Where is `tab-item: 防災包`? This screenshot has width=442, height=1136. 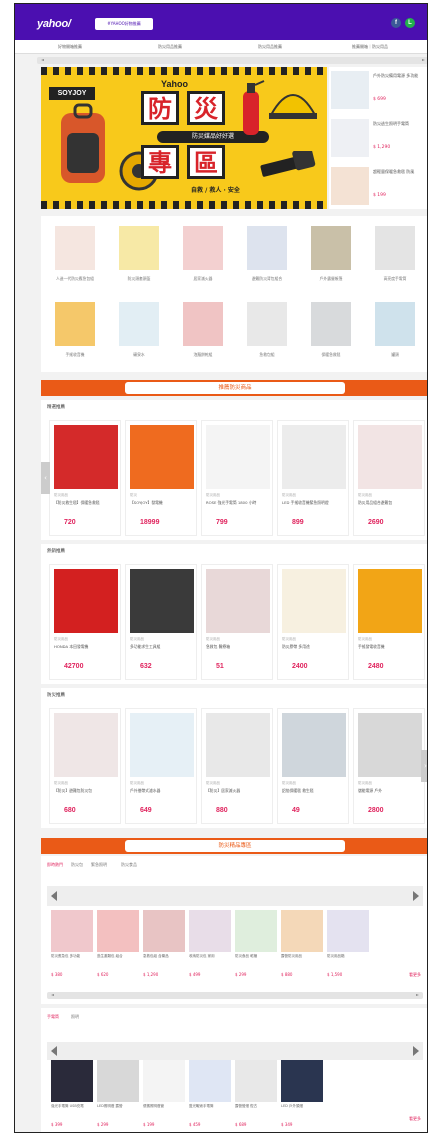
tab-item: 防災包 is located at coordinates (77, 865).